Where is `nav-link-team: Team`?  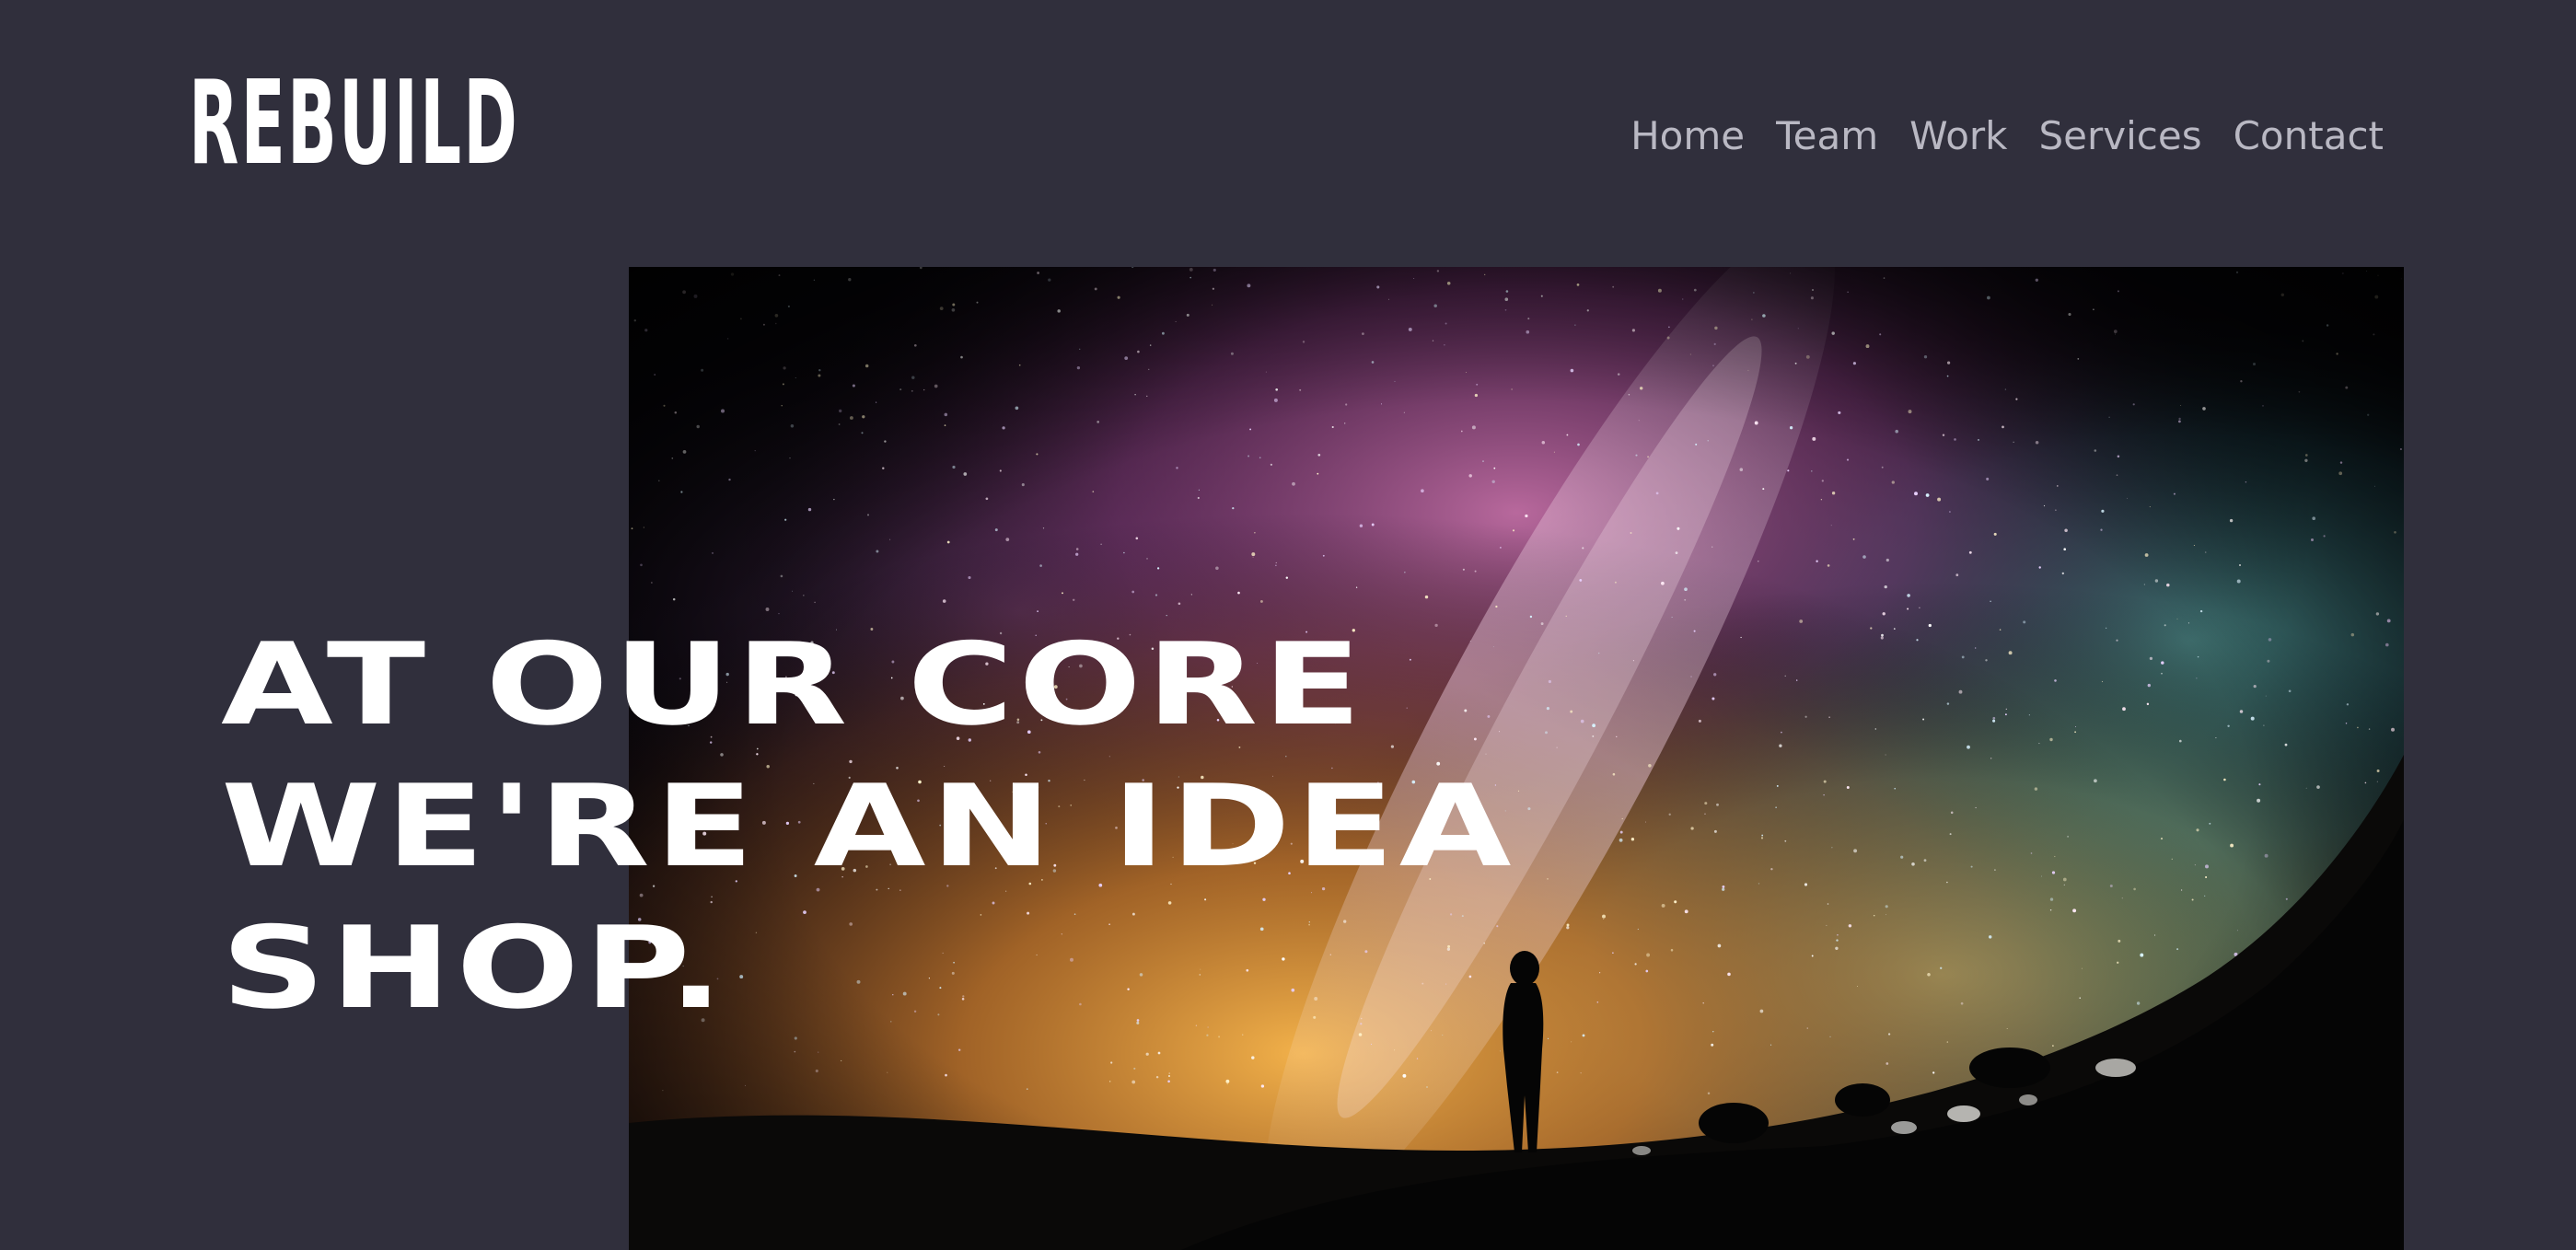 nav-link-team: Team is located at coordinates (1827, 136).